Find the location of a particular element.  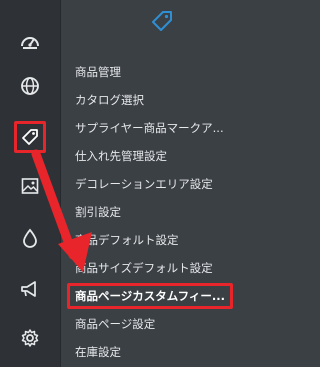

droplet-icon is located at coordinates (30, 238).